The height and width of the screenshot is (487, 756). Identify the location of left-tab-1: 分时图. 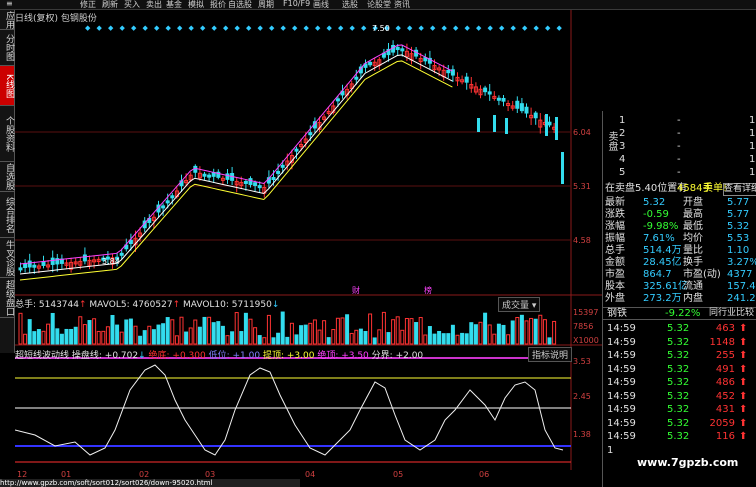
(7, 48).